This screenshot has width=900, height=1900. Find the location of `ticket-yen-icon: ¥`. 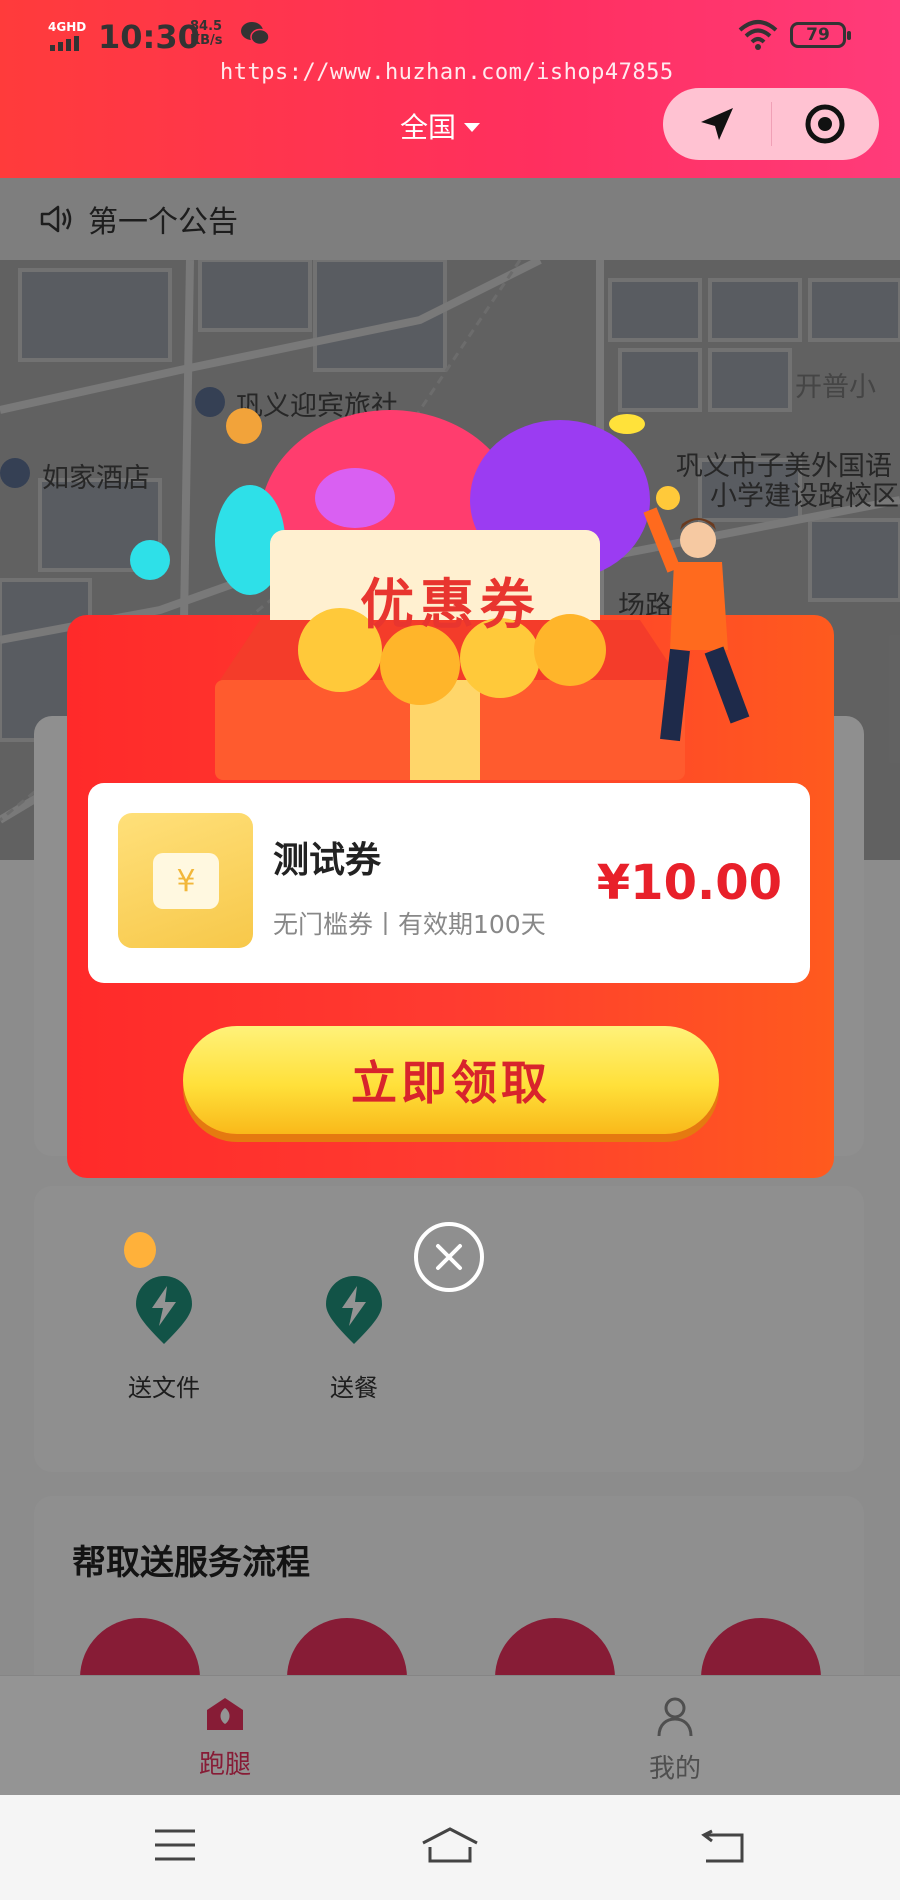

ticket-yen-icon: ¥ is located at coordinates (185, 880).